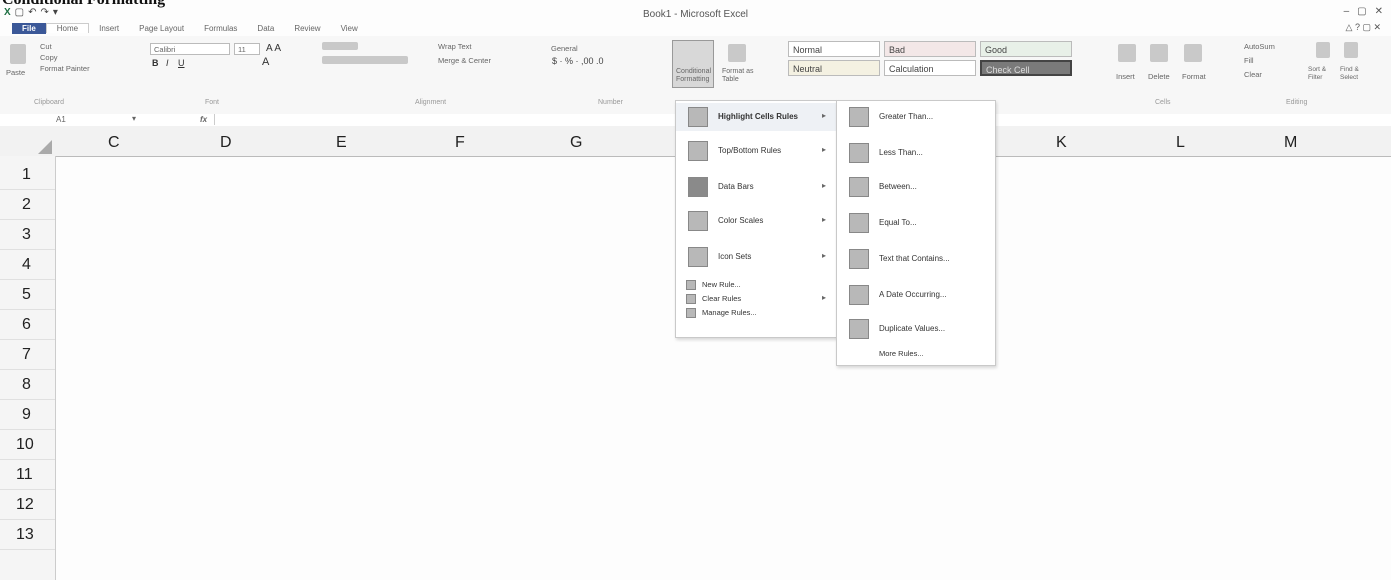  Describe the element at coordinates (1159, 53) in the screenshot. I see `delete-cells-icon` at that location.